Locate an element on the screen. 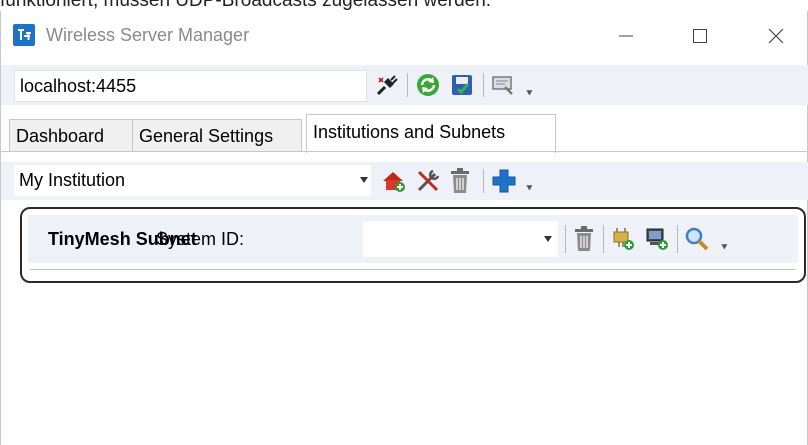  search-icon is located at coordinates (697, 239).